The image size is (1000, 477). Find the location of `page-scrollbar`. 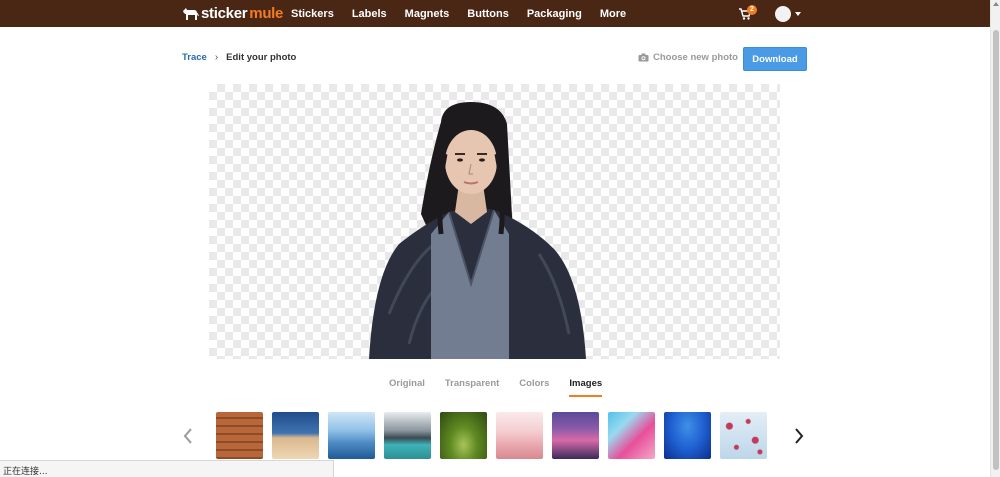

page-scrollbar is located at coordinates (995, 238).